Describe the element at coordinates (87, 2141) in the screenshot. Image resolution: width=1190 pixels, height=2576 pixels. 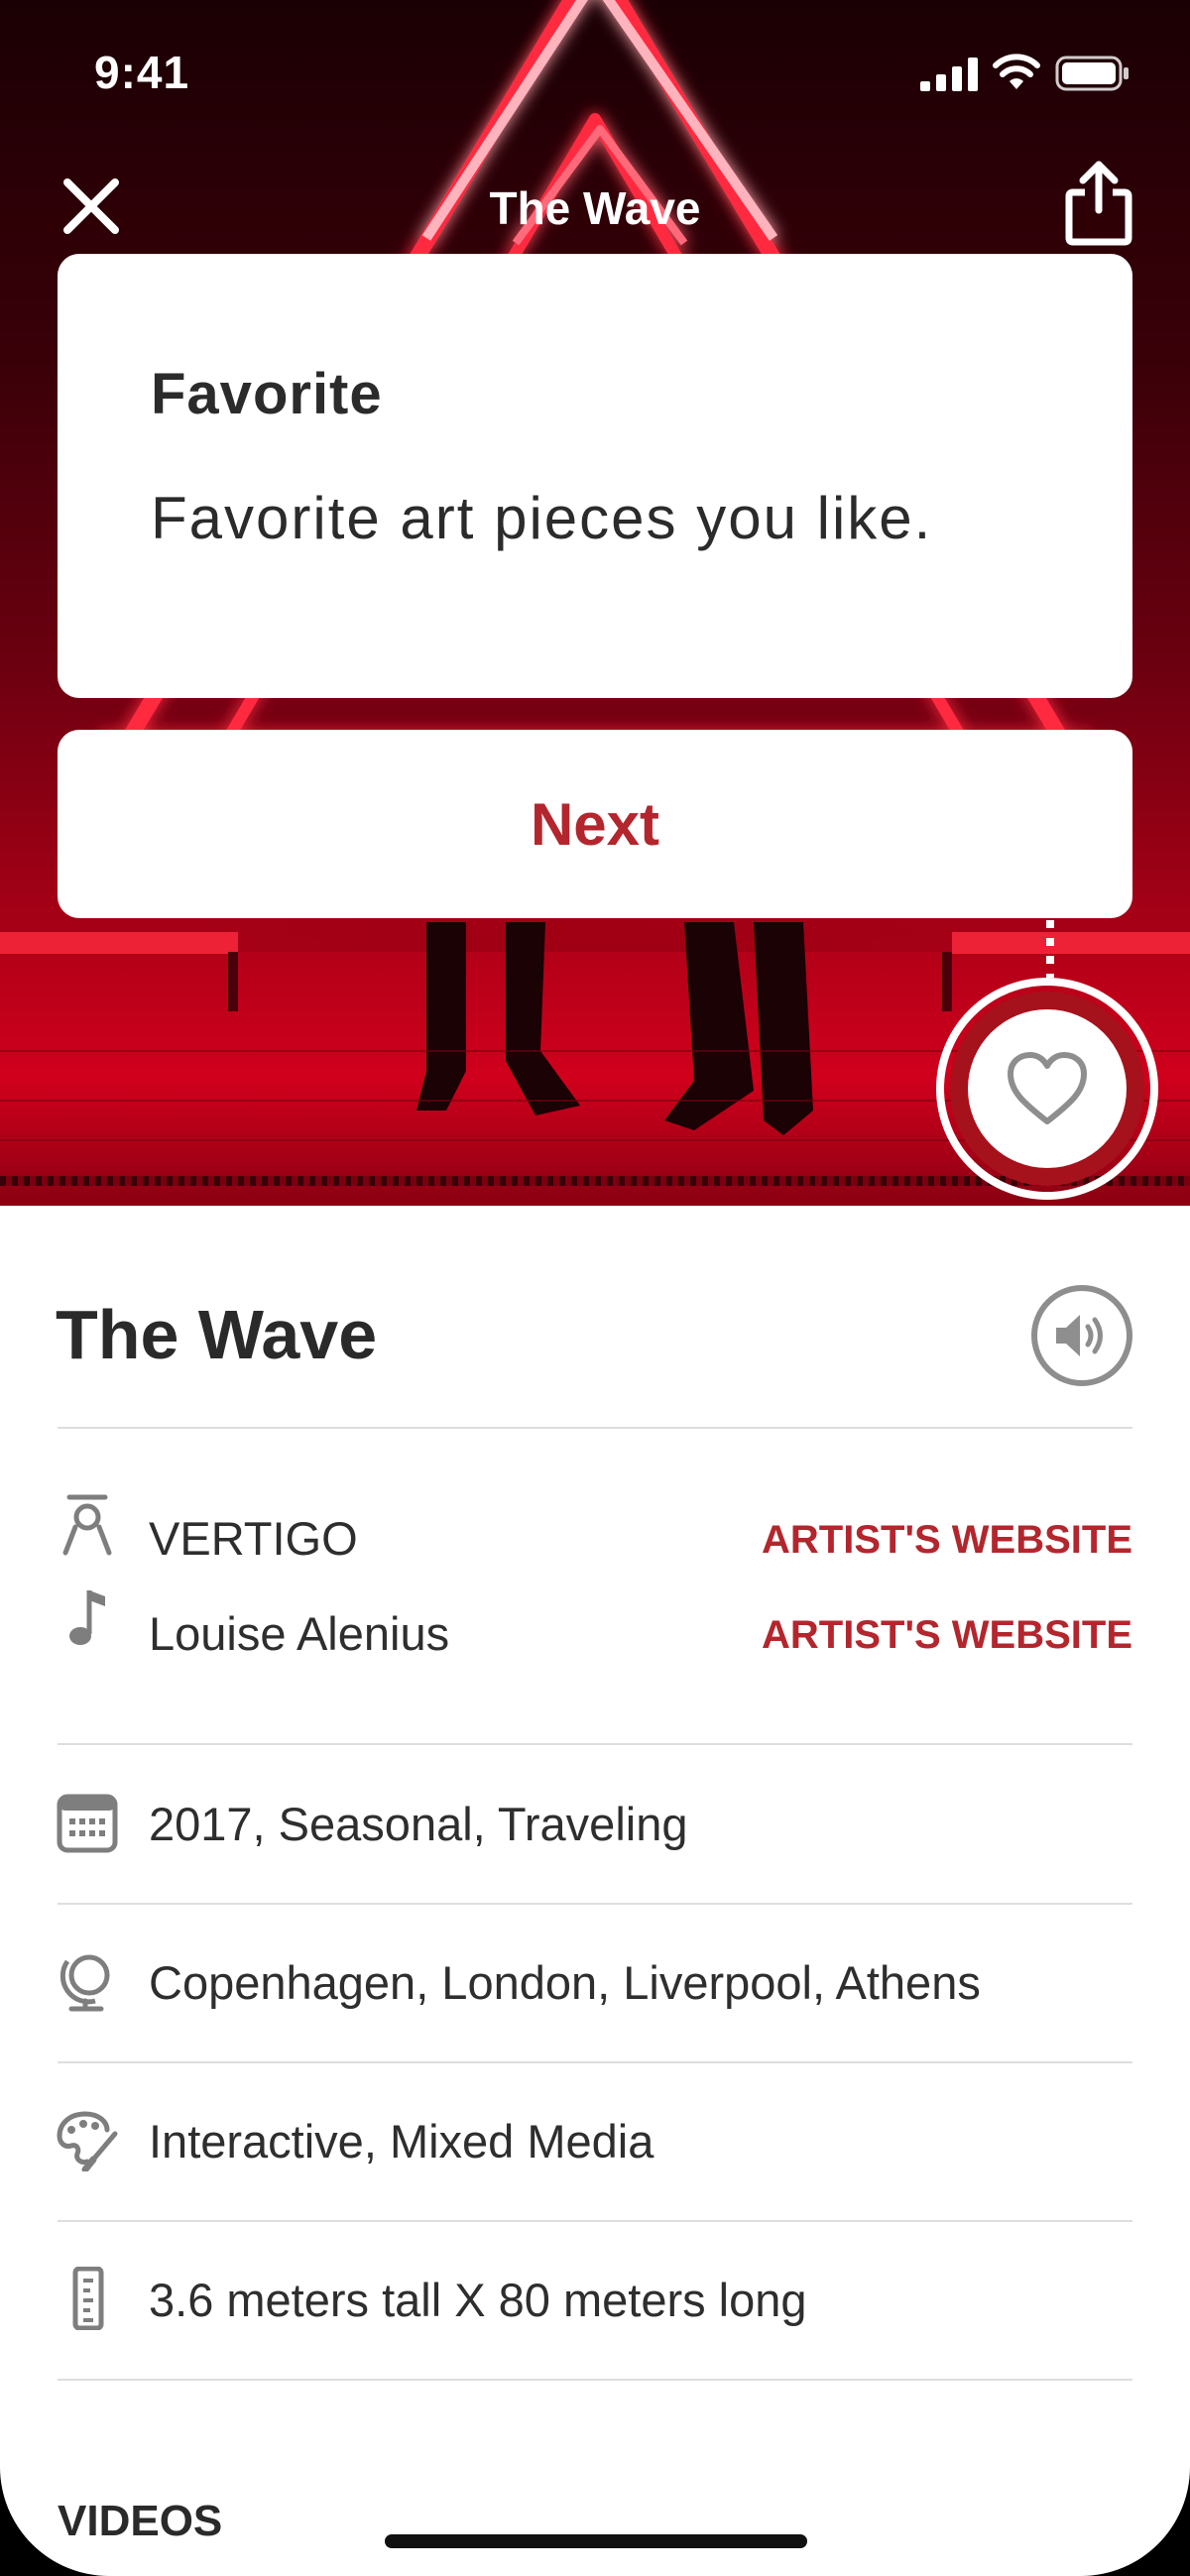
I see `palette-icon` at that location.